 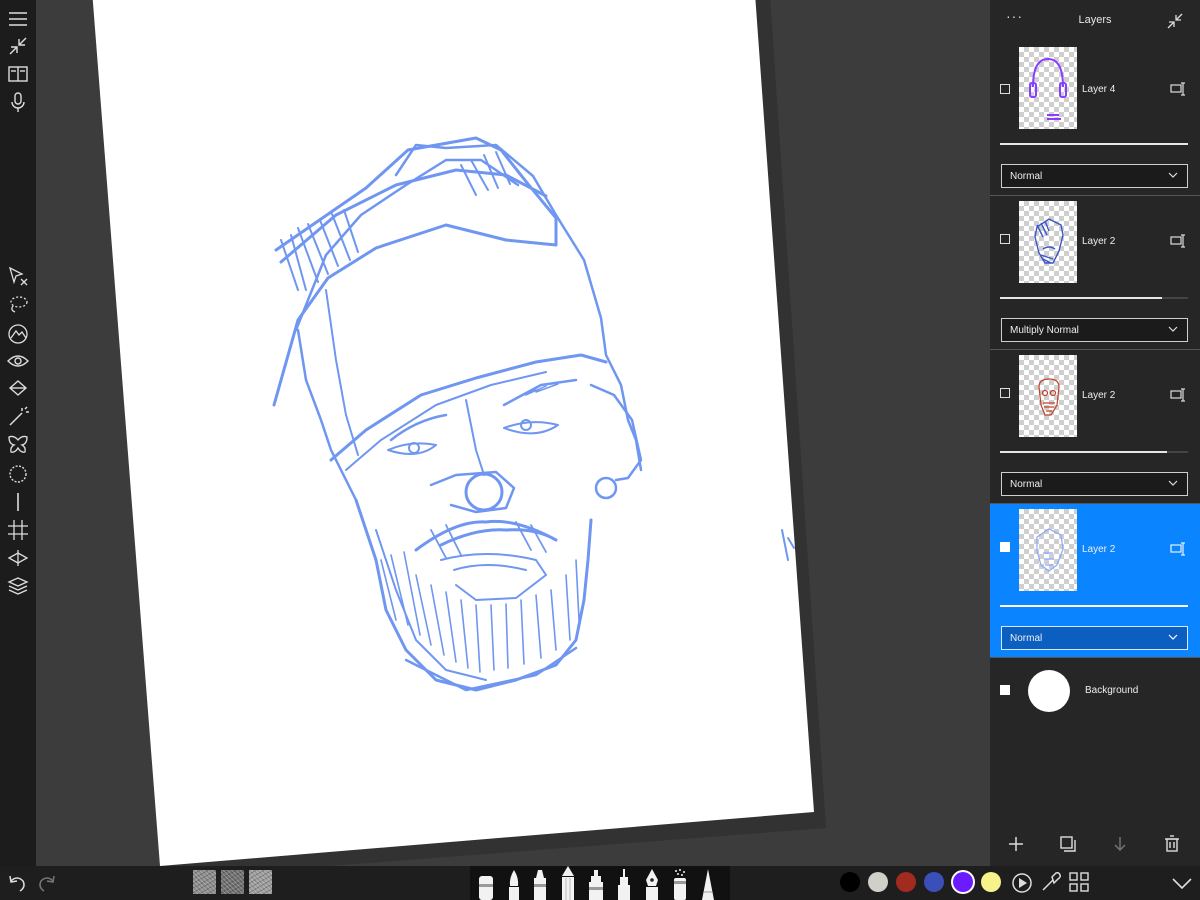 I want to click on redo-icon, so click(x=47, y=883).